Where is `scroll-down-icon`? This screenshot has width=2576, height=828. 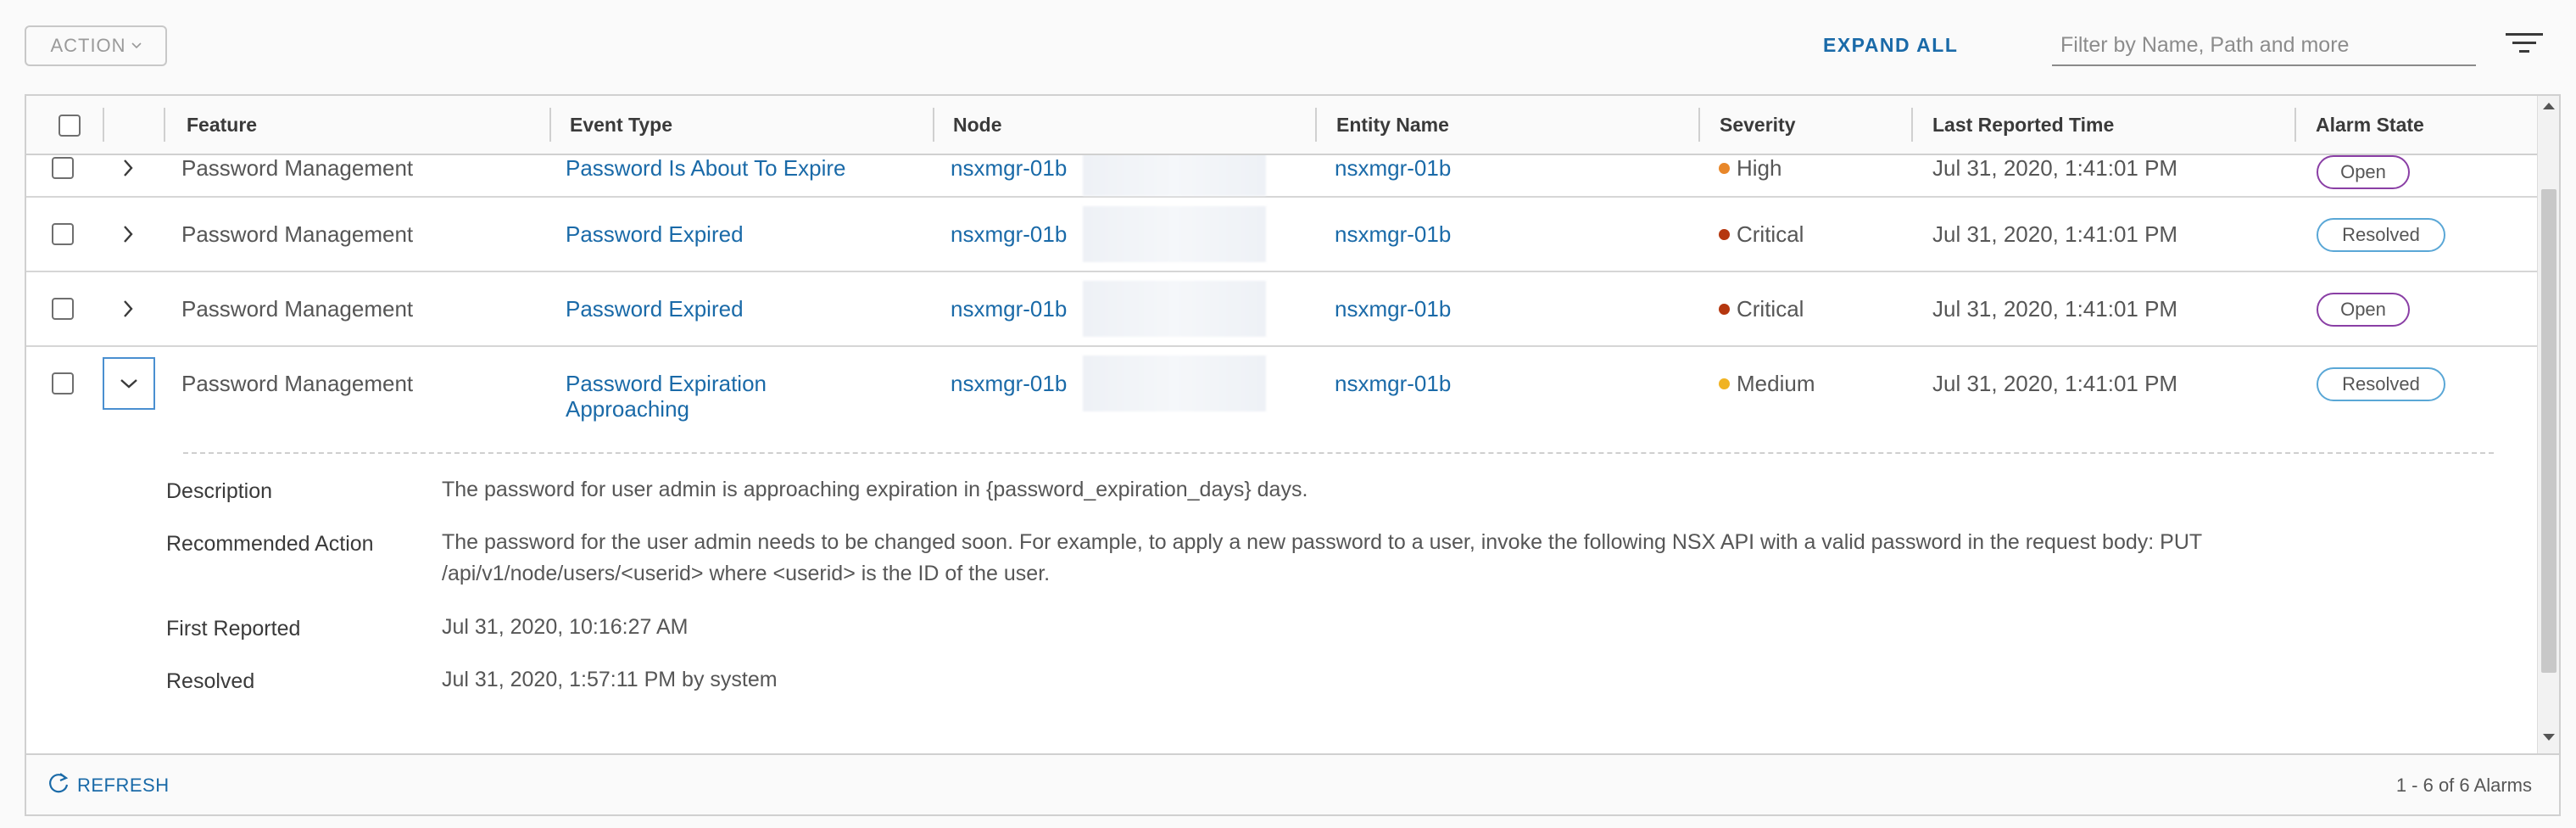 scroll-down-icon is located at coordinates (2549, 737).